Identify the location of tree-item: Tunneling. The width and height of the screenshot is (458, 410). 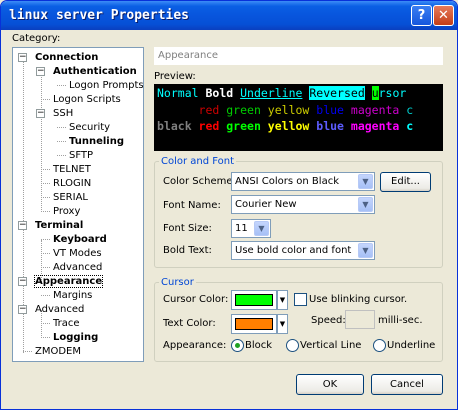
(96, 141).